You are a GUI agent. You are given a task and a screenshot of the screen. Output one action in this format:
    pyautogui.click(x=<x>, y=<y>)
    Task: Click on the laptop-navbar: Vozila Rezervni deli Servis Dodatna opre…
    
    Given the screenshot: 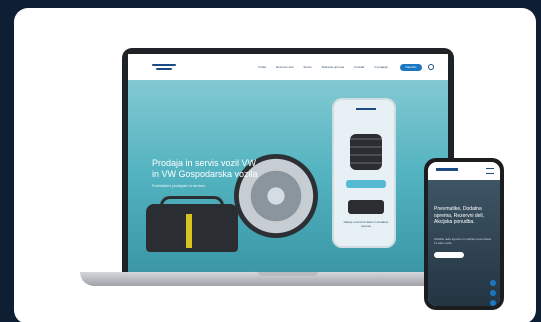 What is the action you would take?
    pyautogui.click(x=288, y=67)
    